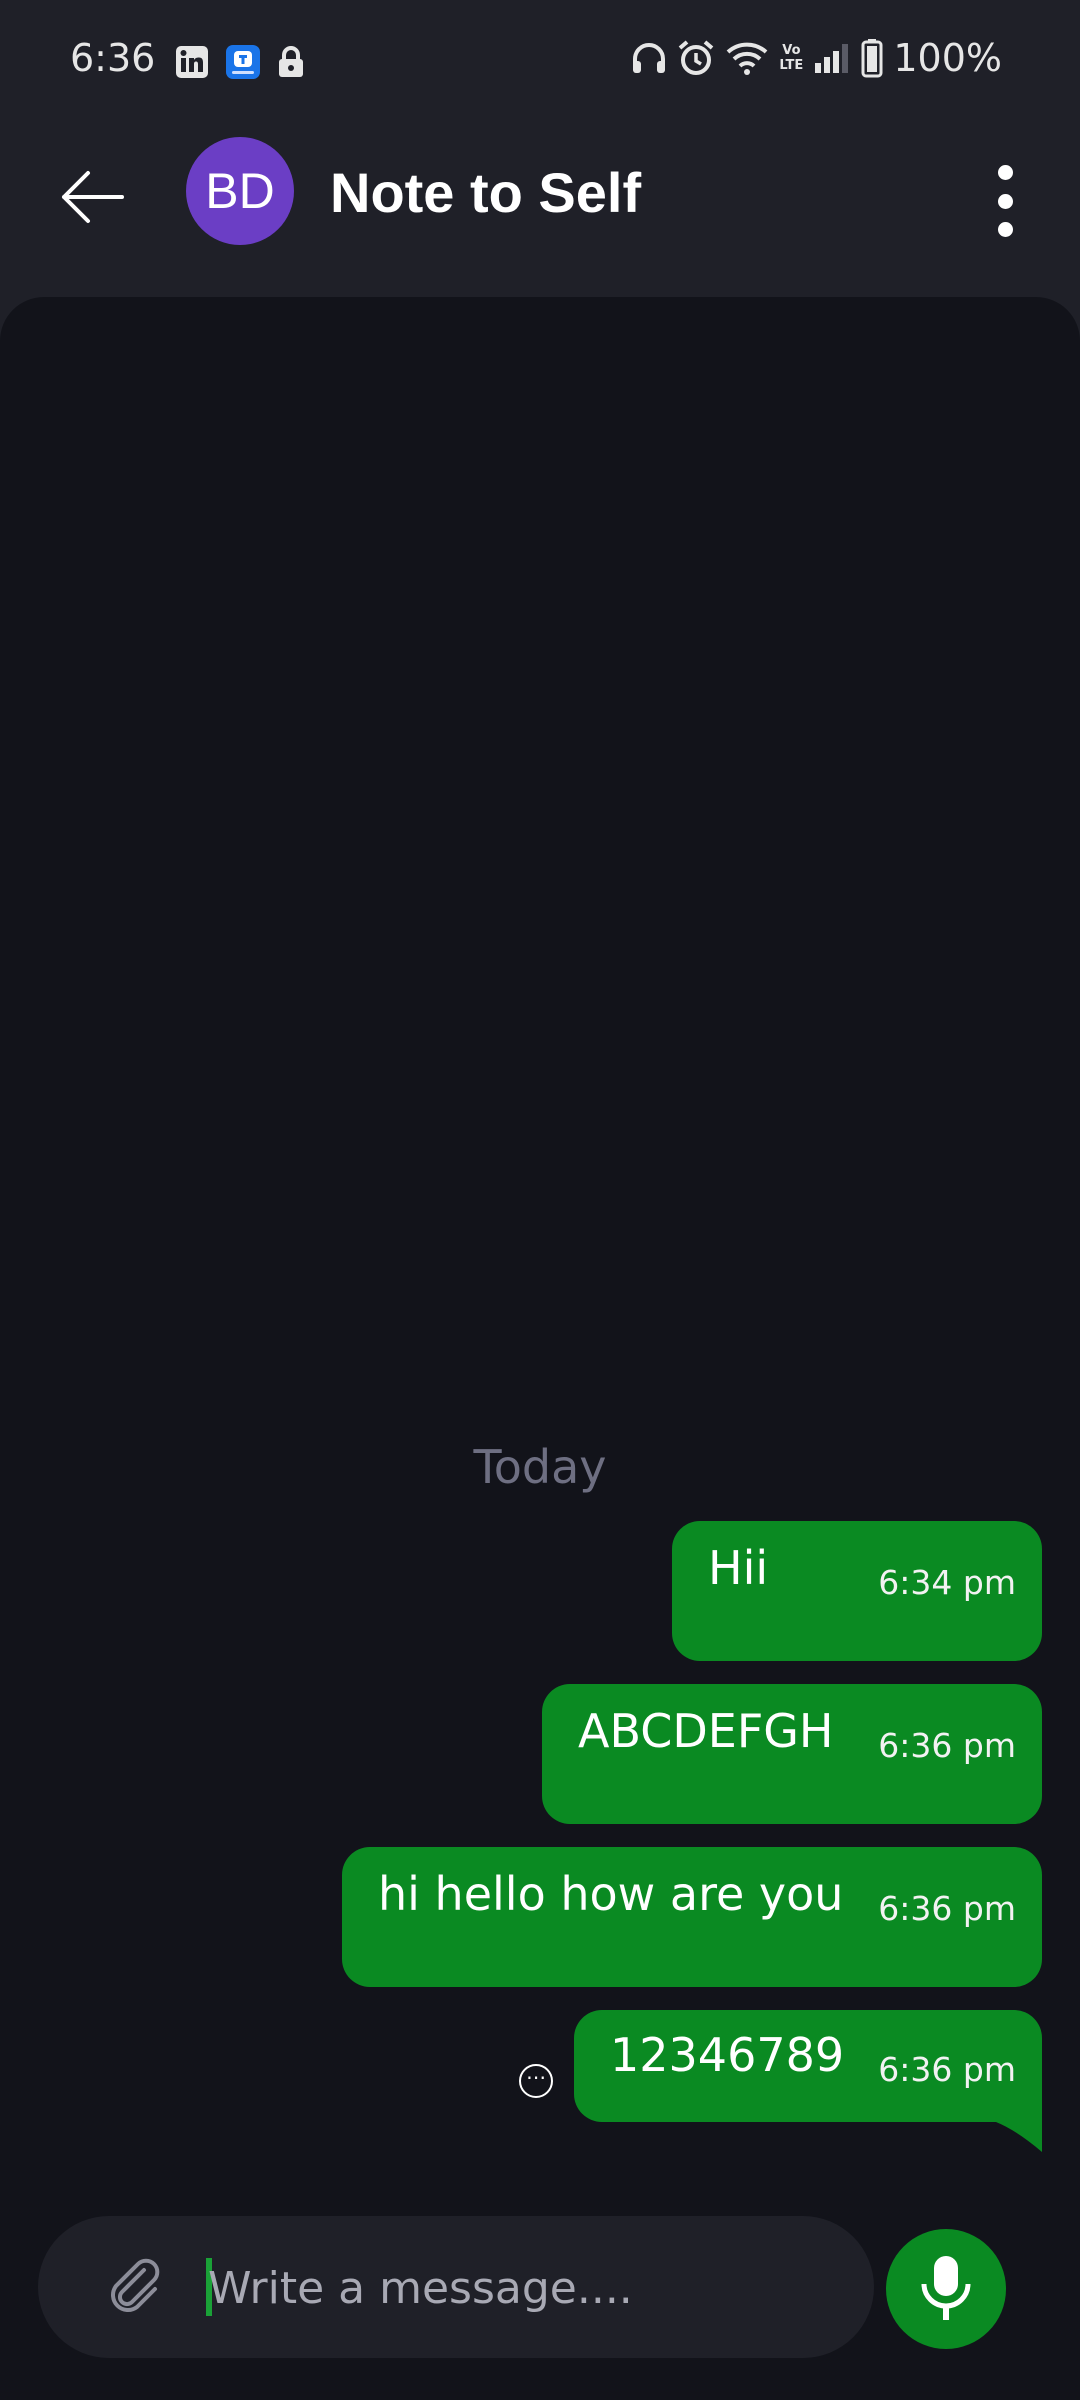 Image resolution: width=1080 pixels, height=2400 pixels. I want to click on message-text: 12346789, so click(727, 2055).